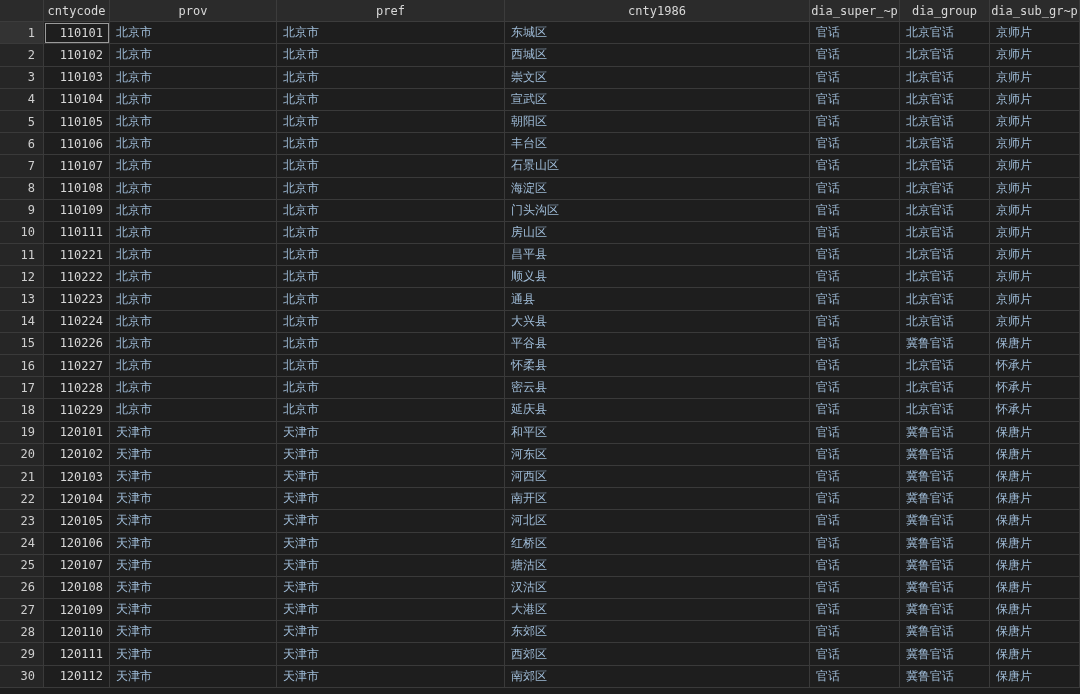 The width and height of the screenshot is (1080, 694). Describe the element at coordinates (1035, 388) in the screenshot. I see `table-cell: 怀承片` at that location.